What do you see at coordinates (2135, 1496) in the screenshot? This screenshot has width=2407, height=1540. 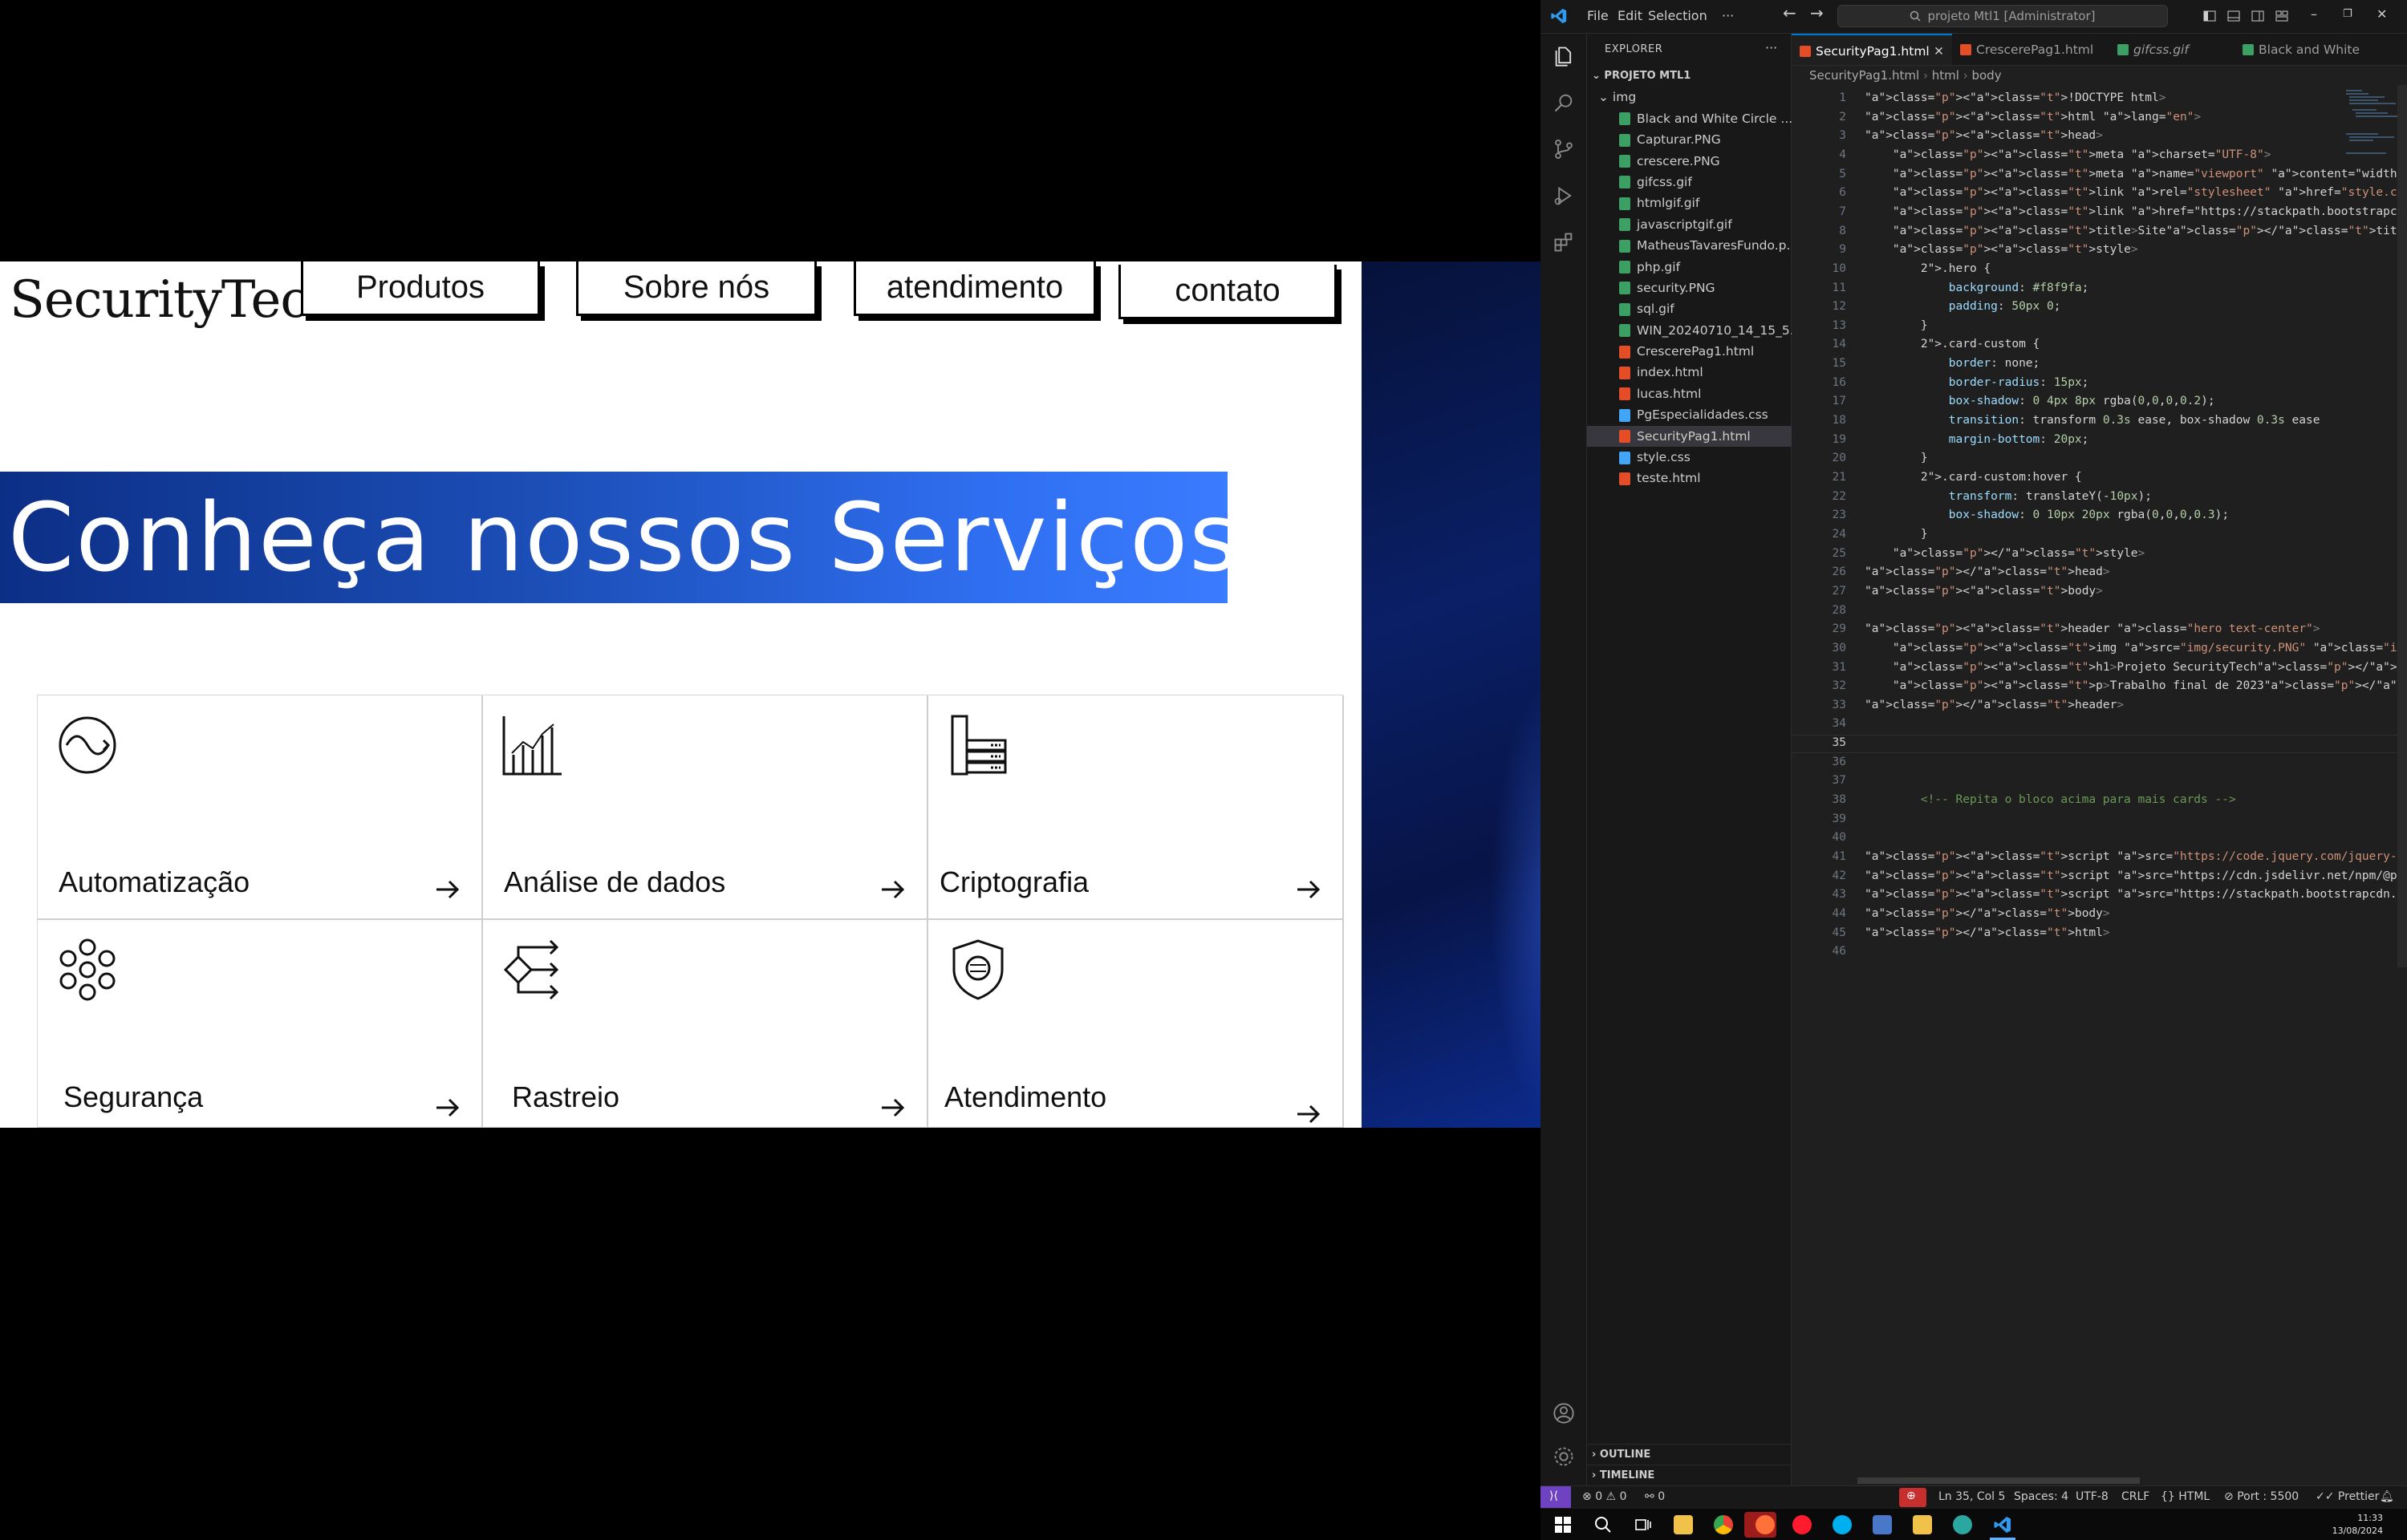 I see `line-ending: CRLF` at bounding box center [2135, 1496].